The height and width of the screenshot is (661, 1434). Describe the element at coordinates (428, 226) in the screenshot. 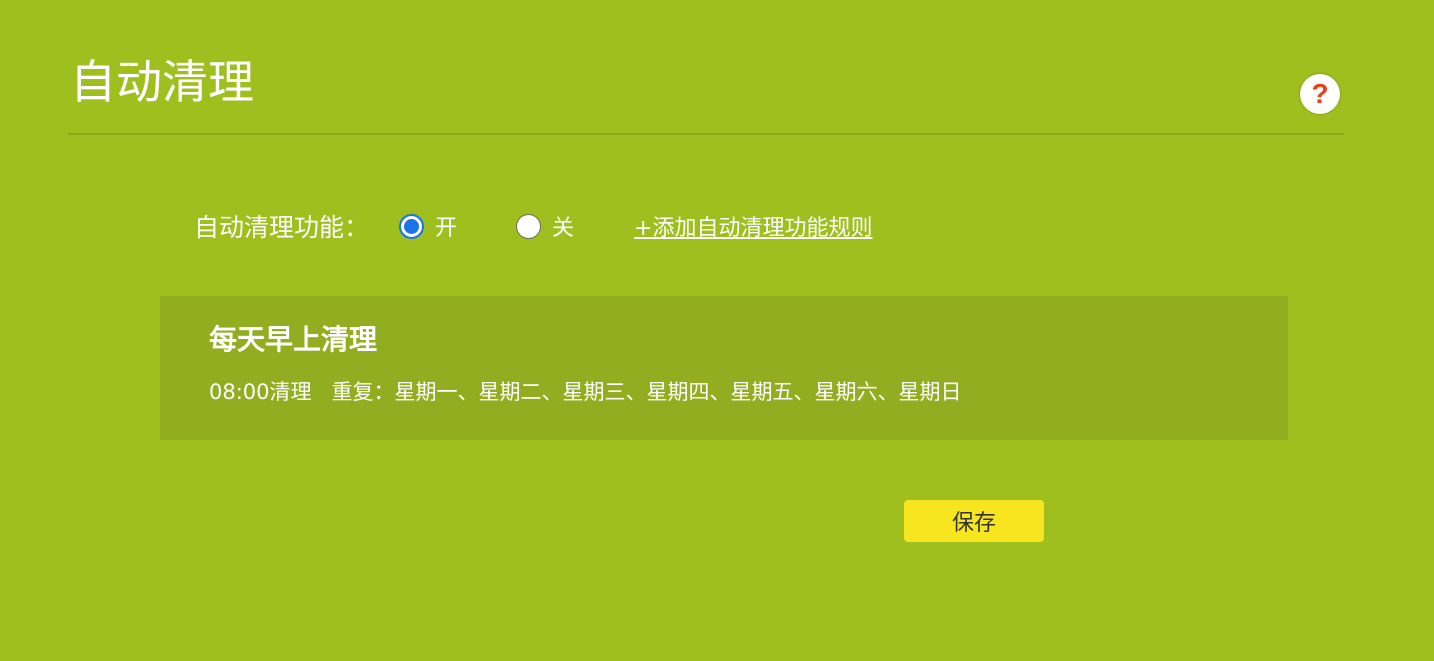

I see `radio-option-on: 开` at that location.